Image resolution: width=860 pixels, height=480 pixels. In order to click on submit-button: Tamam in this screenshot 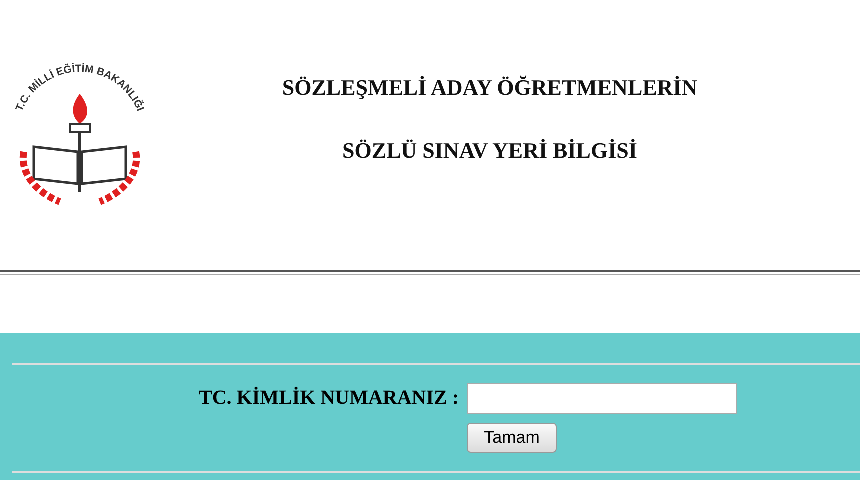, I will do `click(512, 438)`.